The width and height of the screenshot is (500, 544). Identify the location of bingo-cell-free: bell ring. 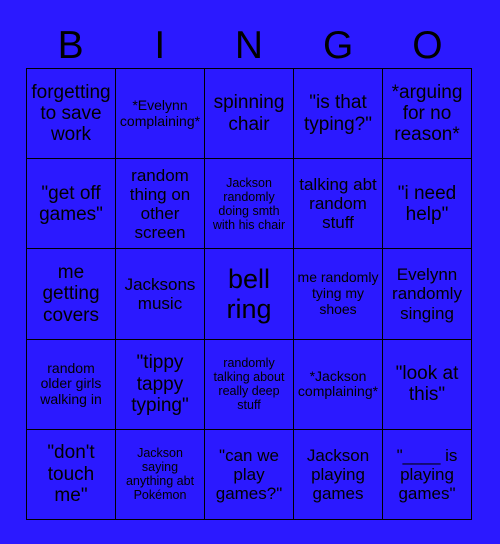
(249, 294).